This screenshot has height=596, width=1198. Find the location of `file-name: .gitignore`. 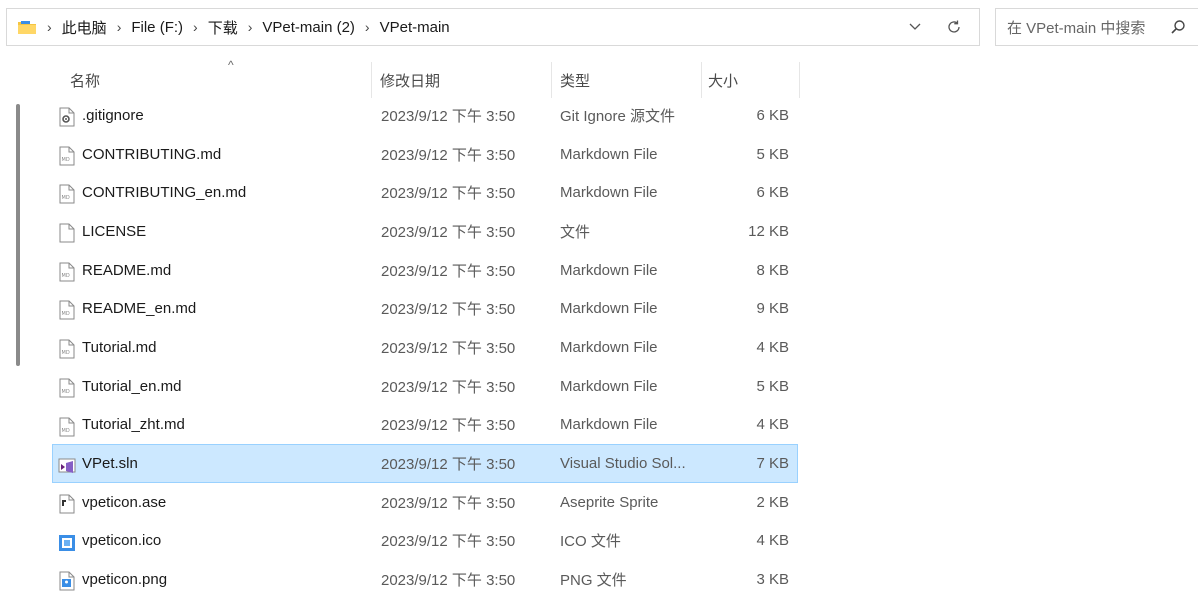

file-name: .gitignore is located at coordinates (113, 115).